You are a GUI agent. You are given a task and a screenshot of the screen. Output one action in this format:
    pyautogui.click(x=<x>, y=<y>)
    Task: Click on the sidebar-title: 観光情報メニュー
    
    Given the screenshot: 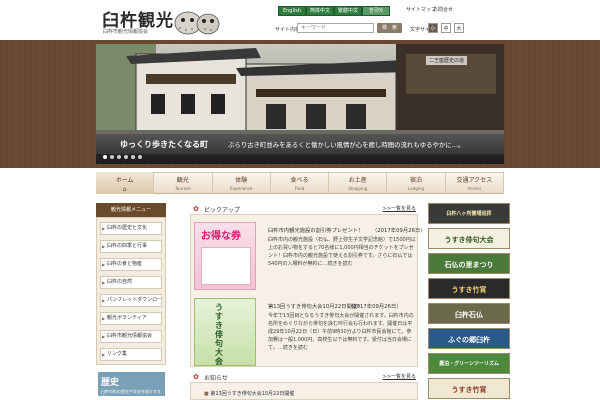 What is the action you would take?
    pyautogui.click(x=131, y=210)
    